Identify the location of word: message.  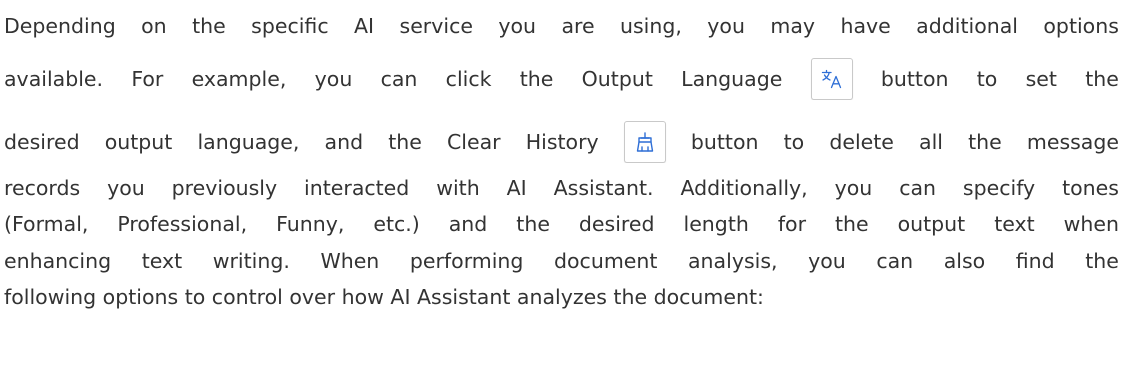
(1072, 142).